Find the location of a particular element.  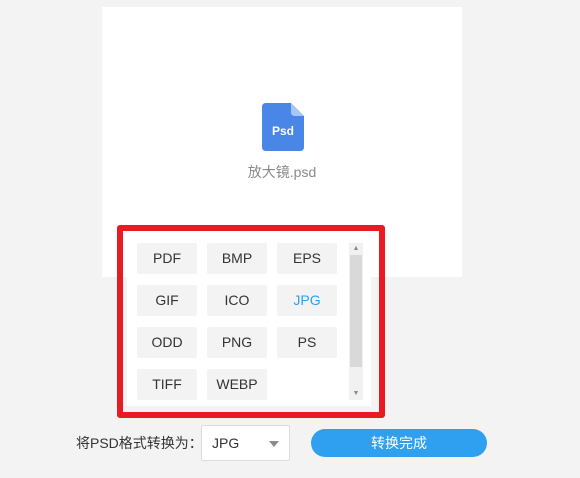

format-option-eps: EPS is located at coordinates (307, 258).